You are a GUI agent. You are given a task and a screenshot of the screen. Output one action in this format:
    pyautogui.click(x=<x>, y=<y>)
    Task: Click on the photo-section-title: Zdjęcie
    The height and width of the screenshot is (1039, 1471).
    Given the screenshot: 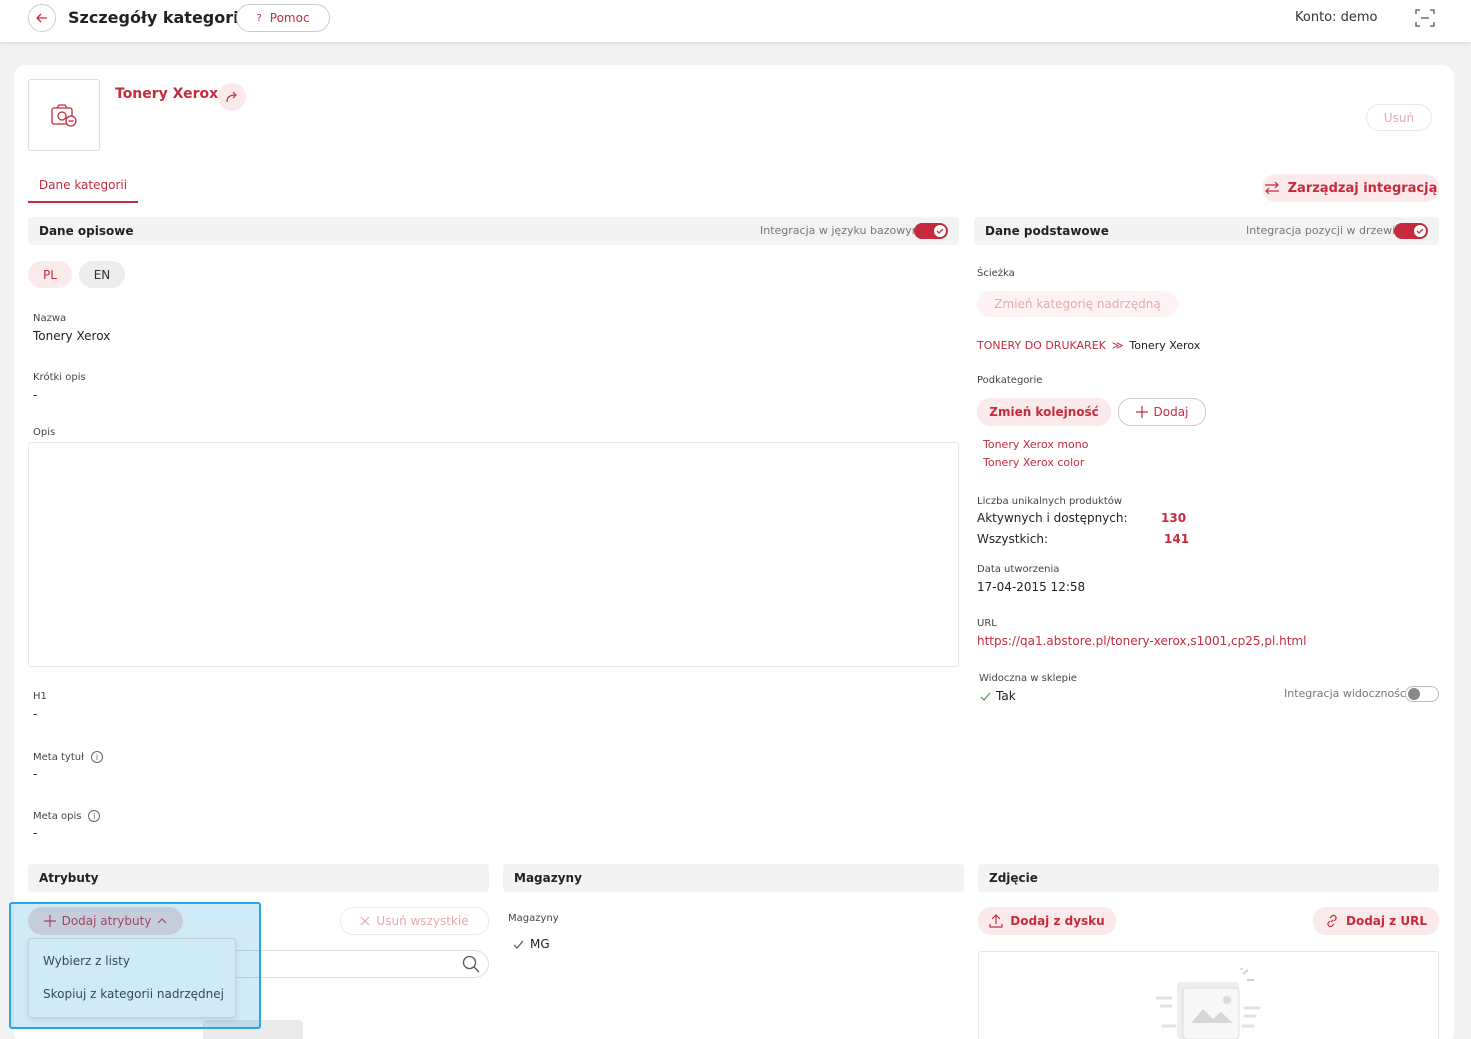 What is the action you would take?
    pyautogui.click(x=1013, y=878)
    